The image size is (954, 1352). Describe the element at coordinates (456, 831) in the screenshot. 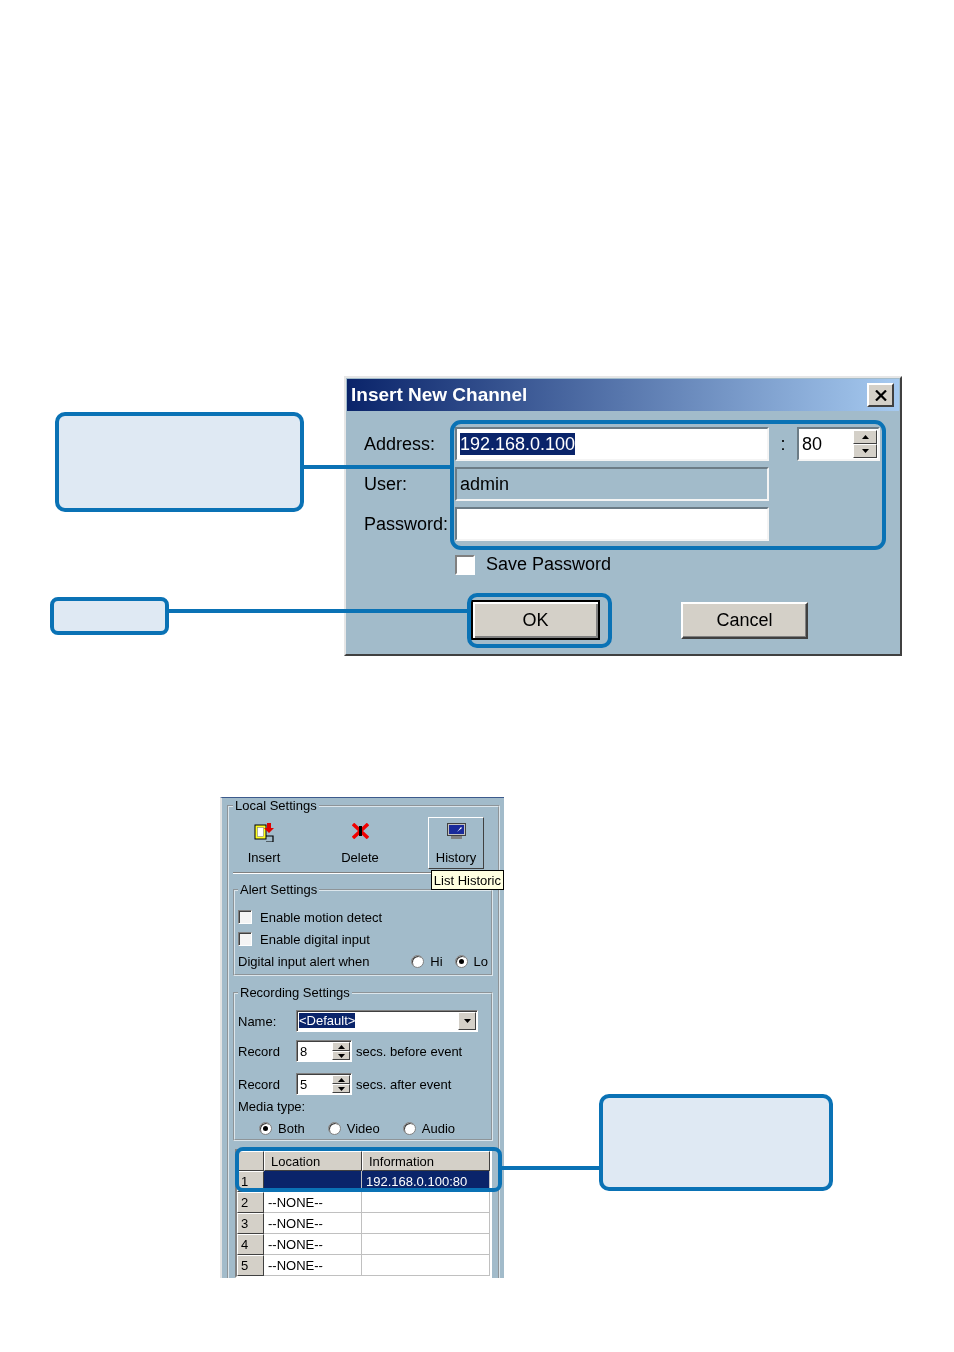

I see `monitor-icon` at that location.